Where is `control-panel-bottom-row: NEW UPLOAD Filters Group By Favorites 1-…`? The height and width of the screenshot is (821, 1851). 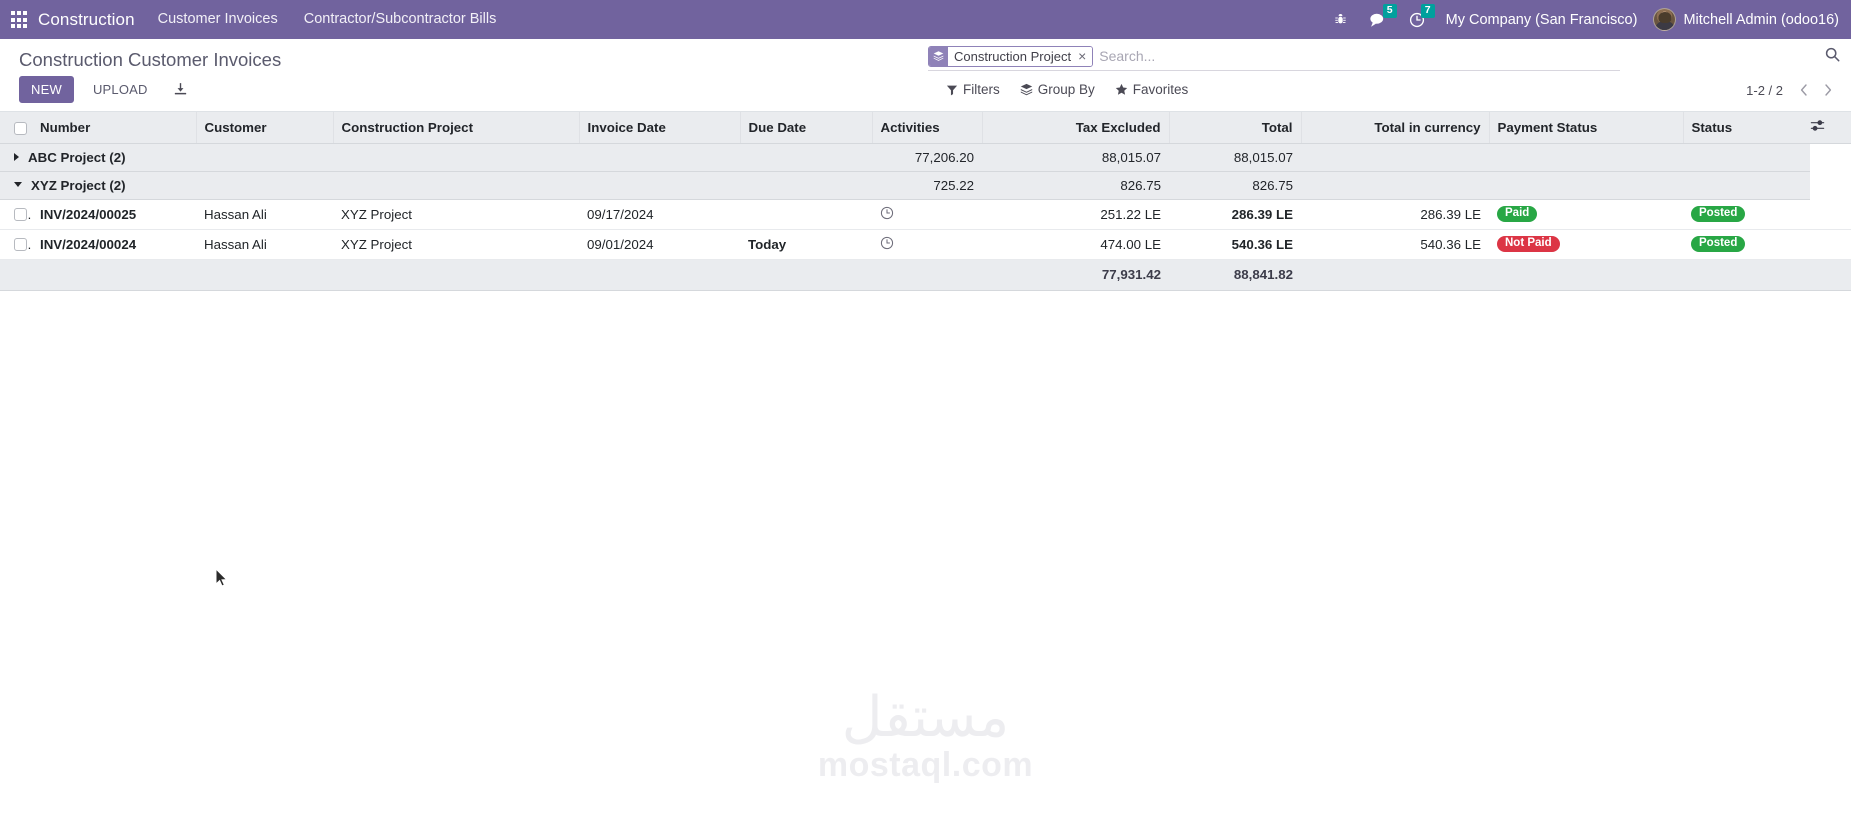
control-panel-bottom-row: NEW UPLOAD Filters Group By Favorites 1-… is located at coordinates (925, 92).